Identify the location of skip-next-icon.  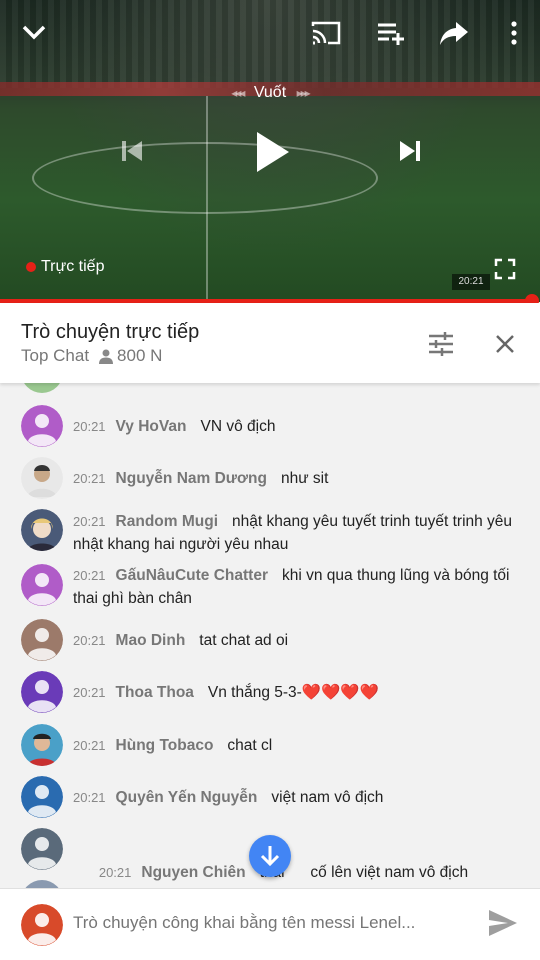
(410, 151).